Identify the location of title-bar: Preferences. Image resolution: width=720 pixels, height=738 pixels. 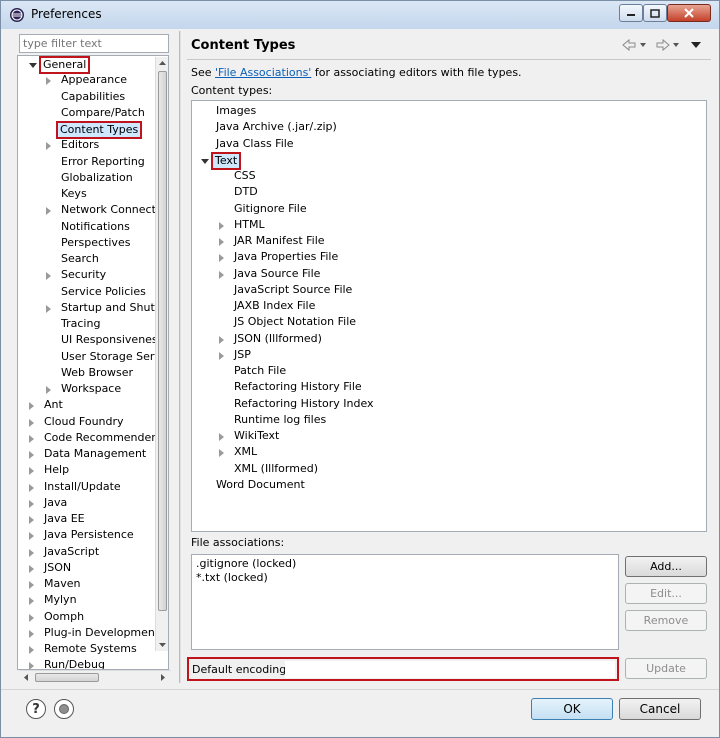
(360, 15).